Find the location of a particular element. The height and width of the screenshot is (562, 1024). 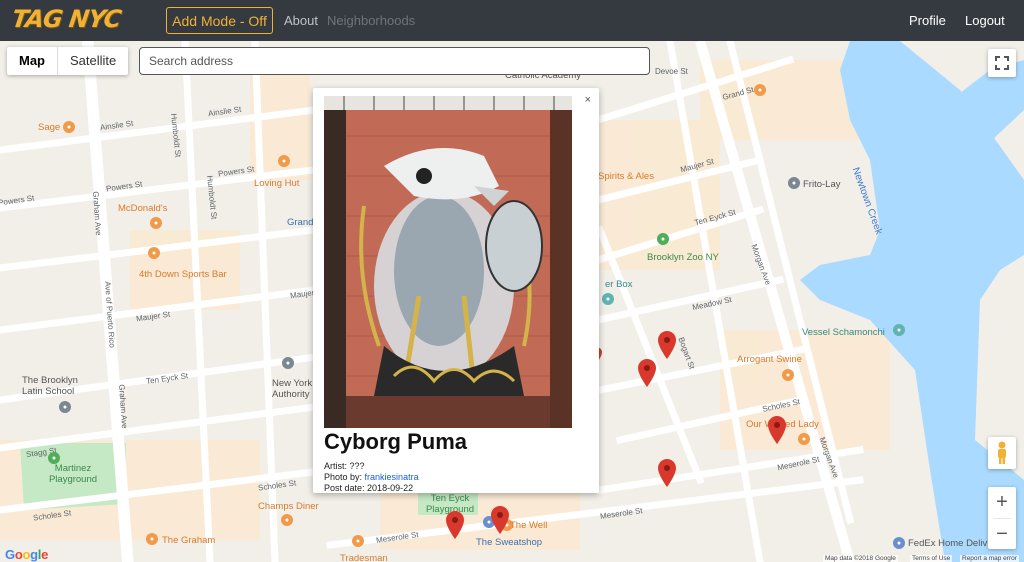

street-label: Devoe St is located at coordinates (671, 71).